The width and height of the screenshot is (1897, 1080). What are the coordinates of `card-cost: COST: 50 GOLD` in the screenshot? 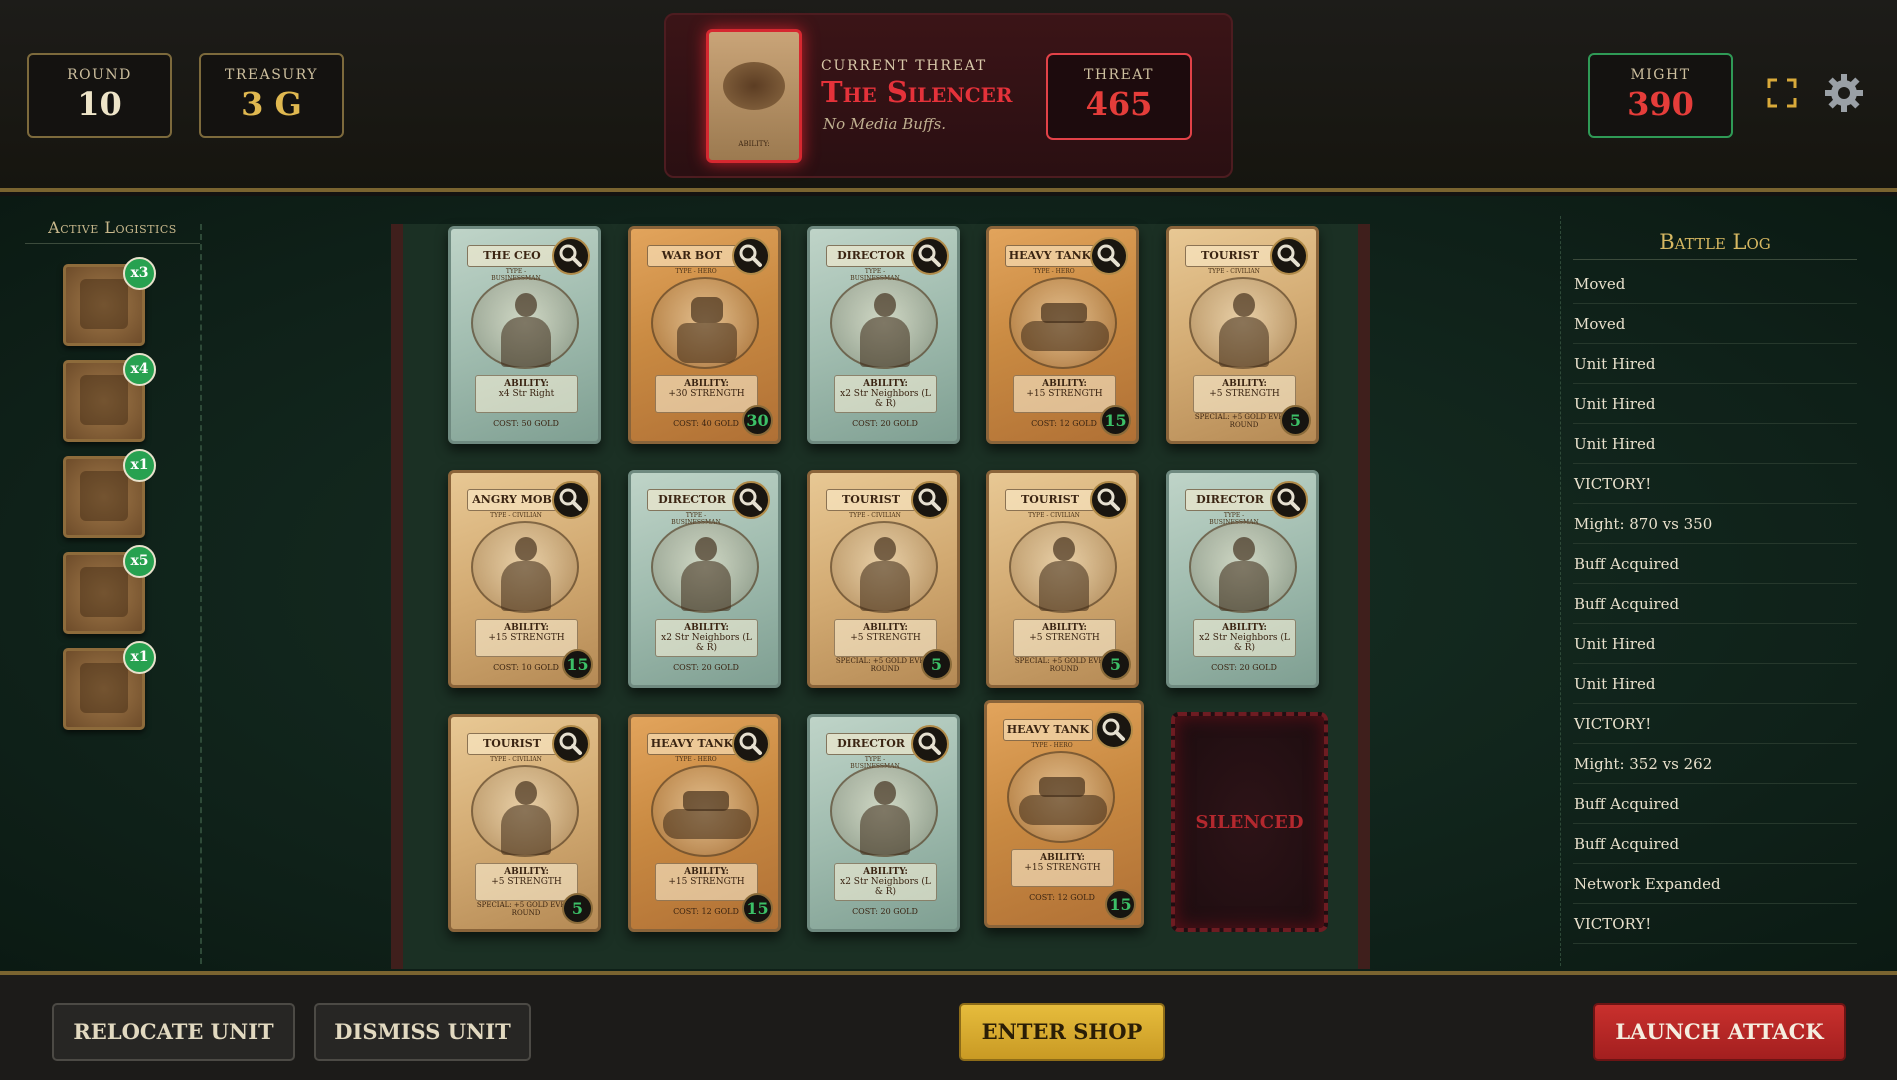 It's located at (526, 423).